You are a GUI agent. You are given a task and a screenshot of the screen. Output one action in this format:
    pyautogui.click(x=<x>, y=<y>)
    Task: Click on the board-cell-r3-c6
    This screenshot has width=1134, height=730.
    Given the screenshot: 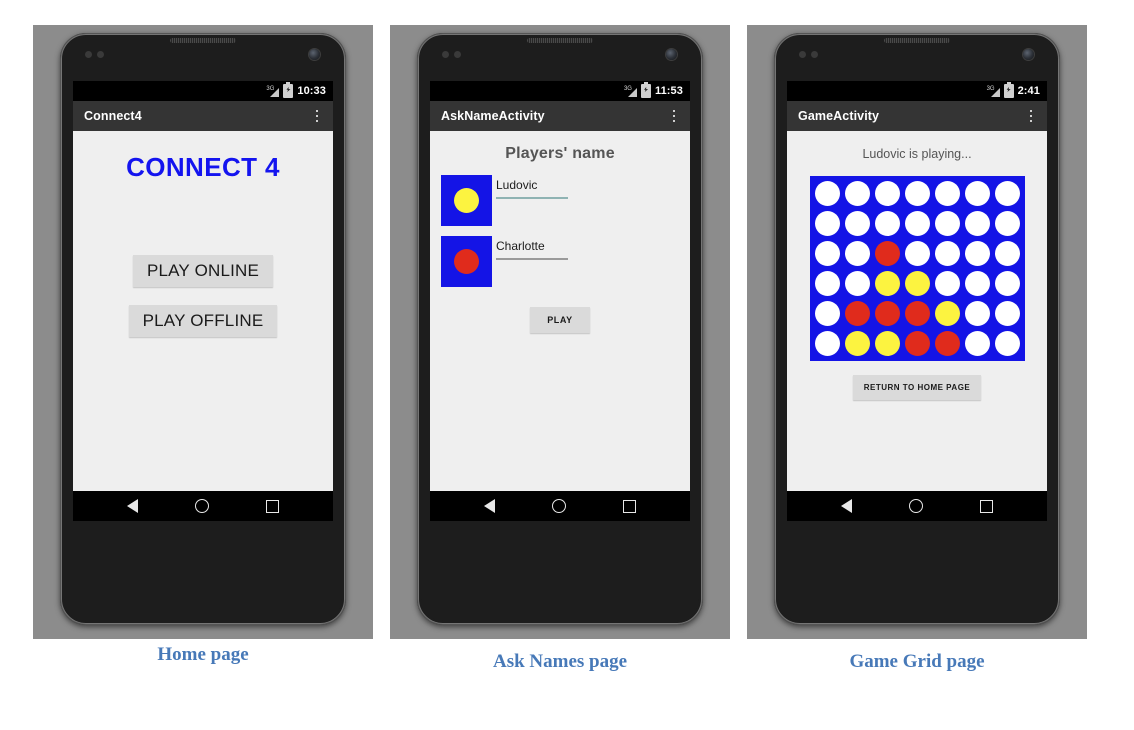 What is the action you would take?
    pyautogui.click(x=977, y=253)
    